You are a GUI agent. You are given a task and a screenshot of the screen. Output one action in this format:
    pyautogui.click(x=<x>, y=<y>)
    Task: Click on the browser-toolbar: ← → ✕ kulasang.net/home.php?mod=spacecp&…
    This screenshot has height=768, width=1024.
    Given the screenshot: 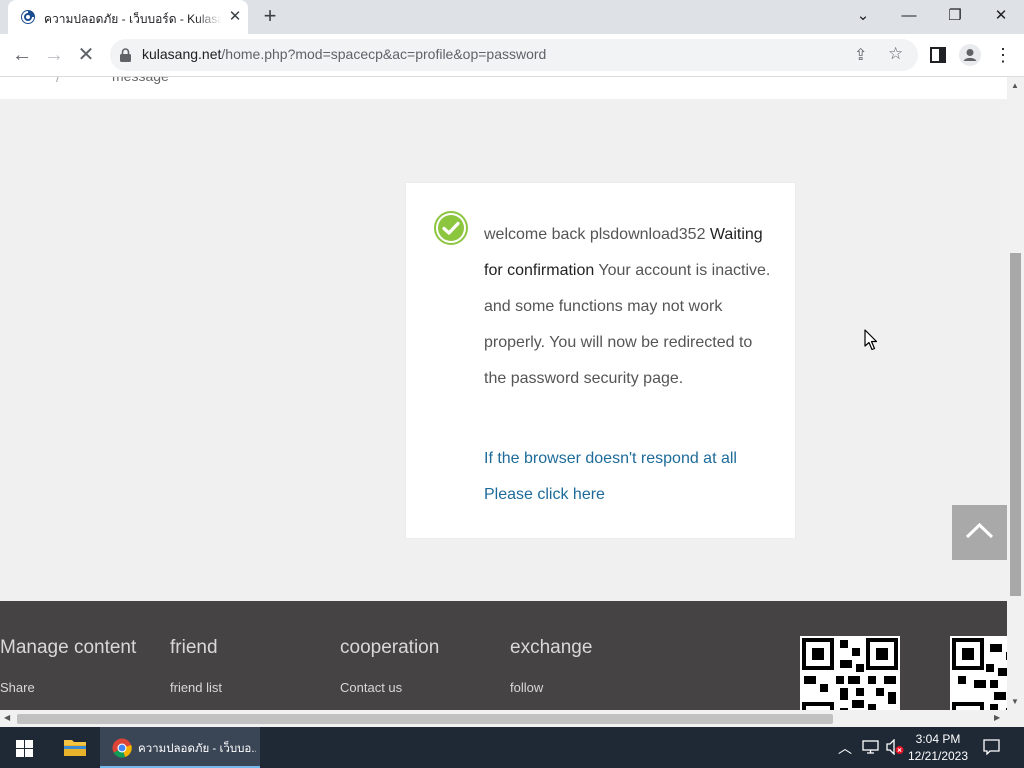 What is the action you would take?
    pyautogui.click(x=512, y=55)
    